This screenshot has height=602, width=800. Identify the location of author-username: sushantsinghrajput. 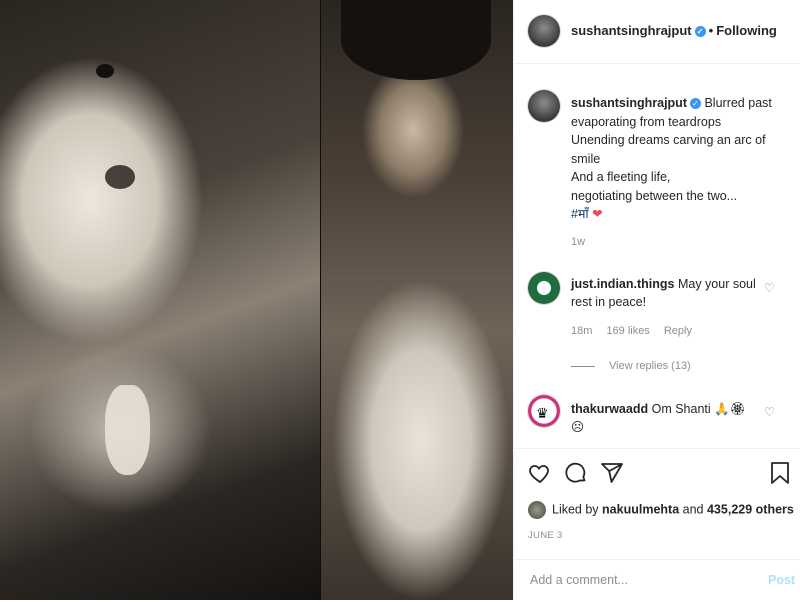
(631, 30).